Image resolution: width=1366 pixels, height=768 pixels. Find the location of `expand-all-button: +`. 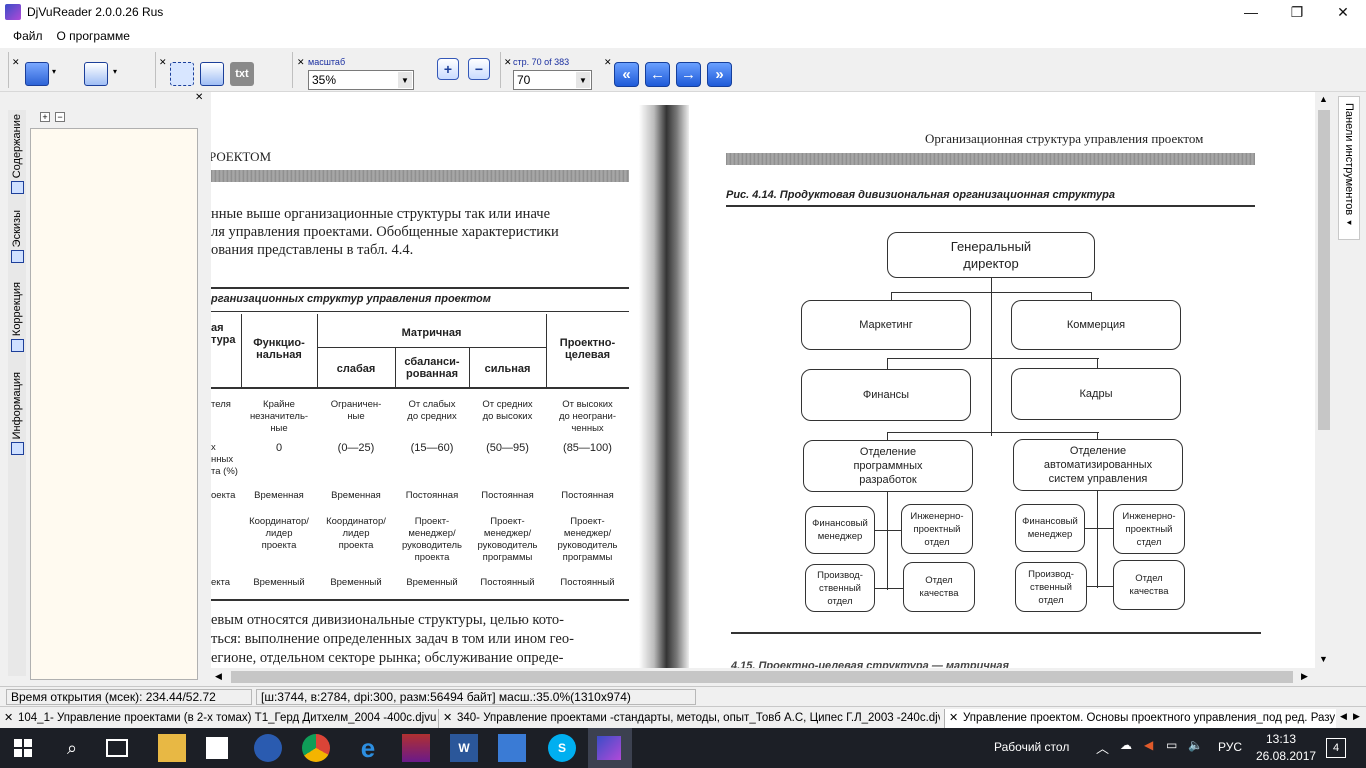

expand-all-button: + is located at coordinates (45, 117).